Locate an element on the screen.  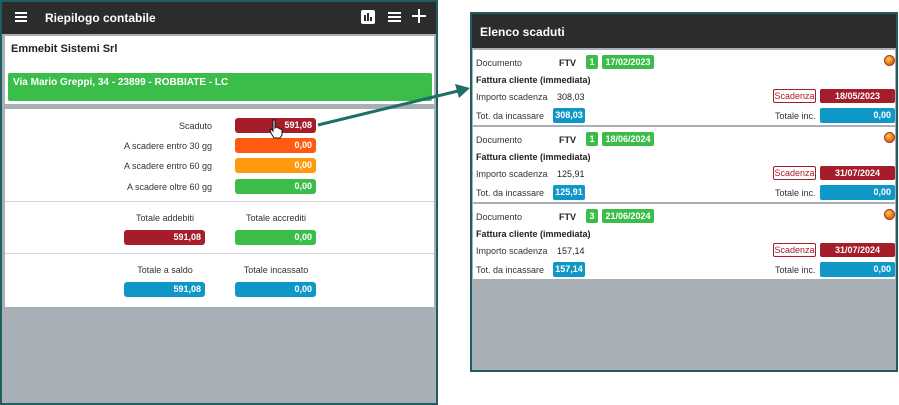
list-icon is located at coordinates (394, 17).